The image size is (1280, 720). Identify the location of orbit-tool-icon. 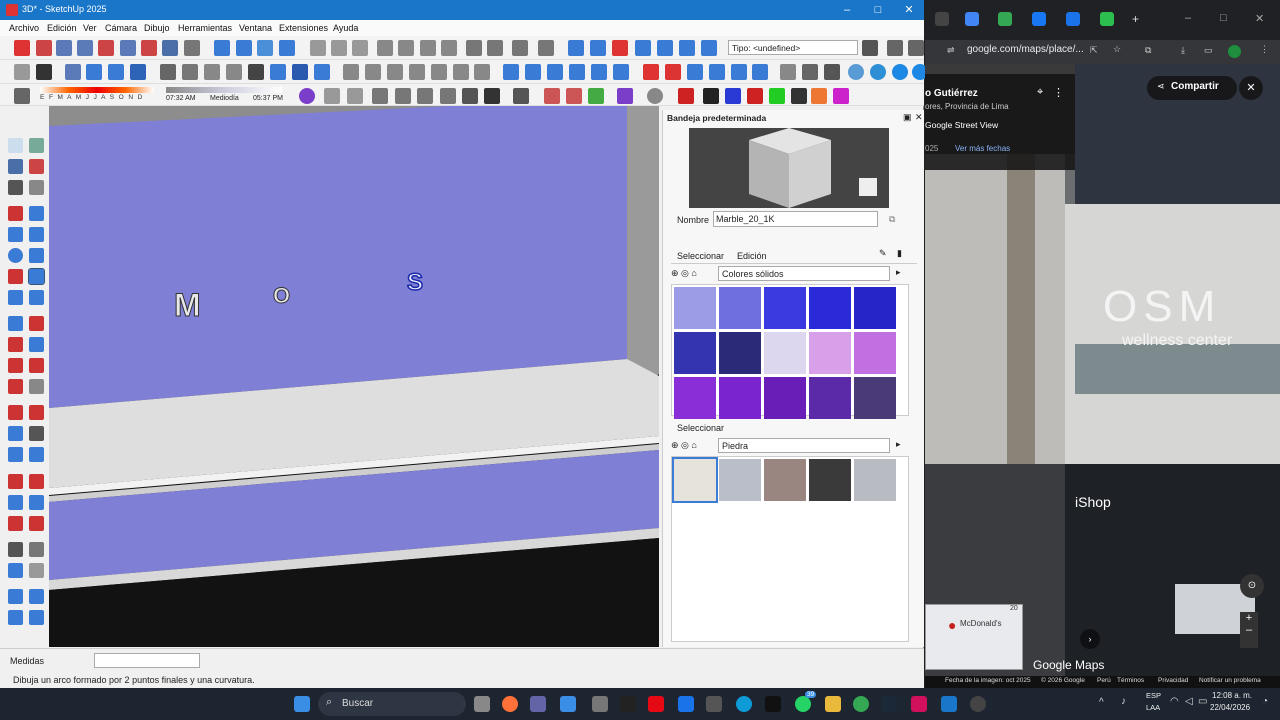
(15, 481).